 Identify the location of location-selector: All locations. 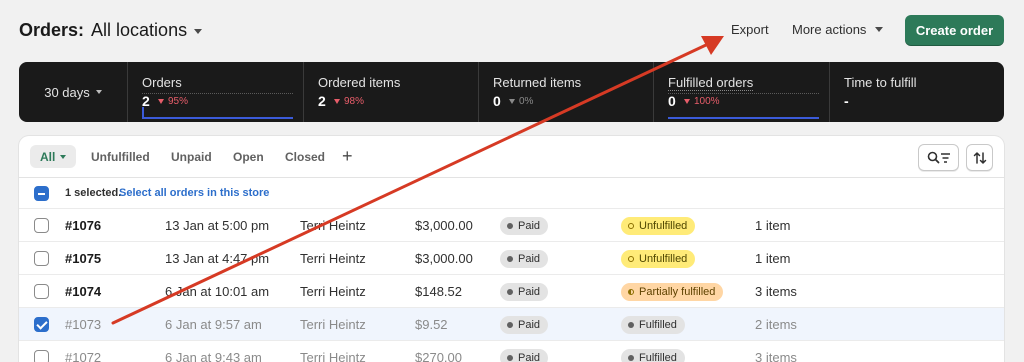
(139, 30).